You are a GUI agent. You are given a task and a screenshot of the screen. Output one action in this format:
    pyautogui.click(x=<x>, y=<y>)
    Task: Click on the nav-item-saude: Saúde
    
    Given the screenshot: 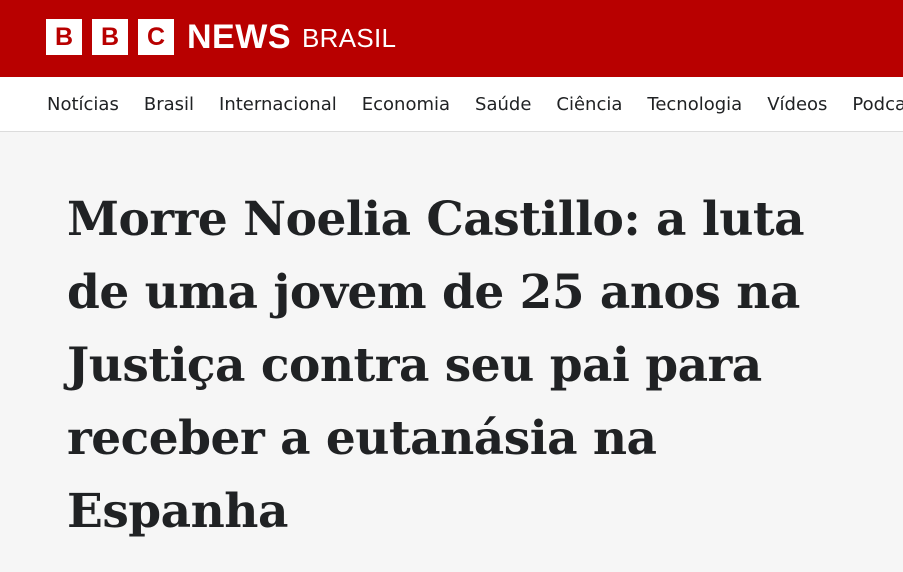 What is the action you would take?
    pyautogui.click(x=503, y=104)
    